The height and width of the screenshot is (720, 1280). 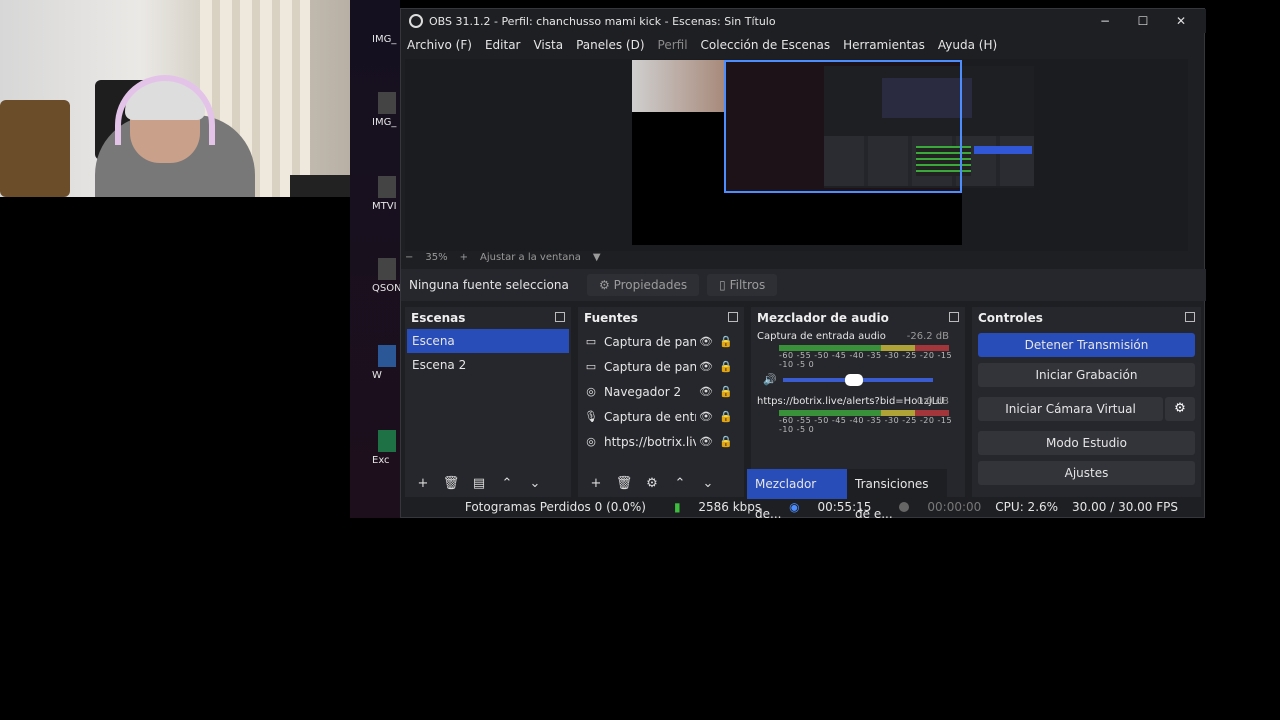 I want to click on maximize-button: ☐, so click(x=1143, y=21).